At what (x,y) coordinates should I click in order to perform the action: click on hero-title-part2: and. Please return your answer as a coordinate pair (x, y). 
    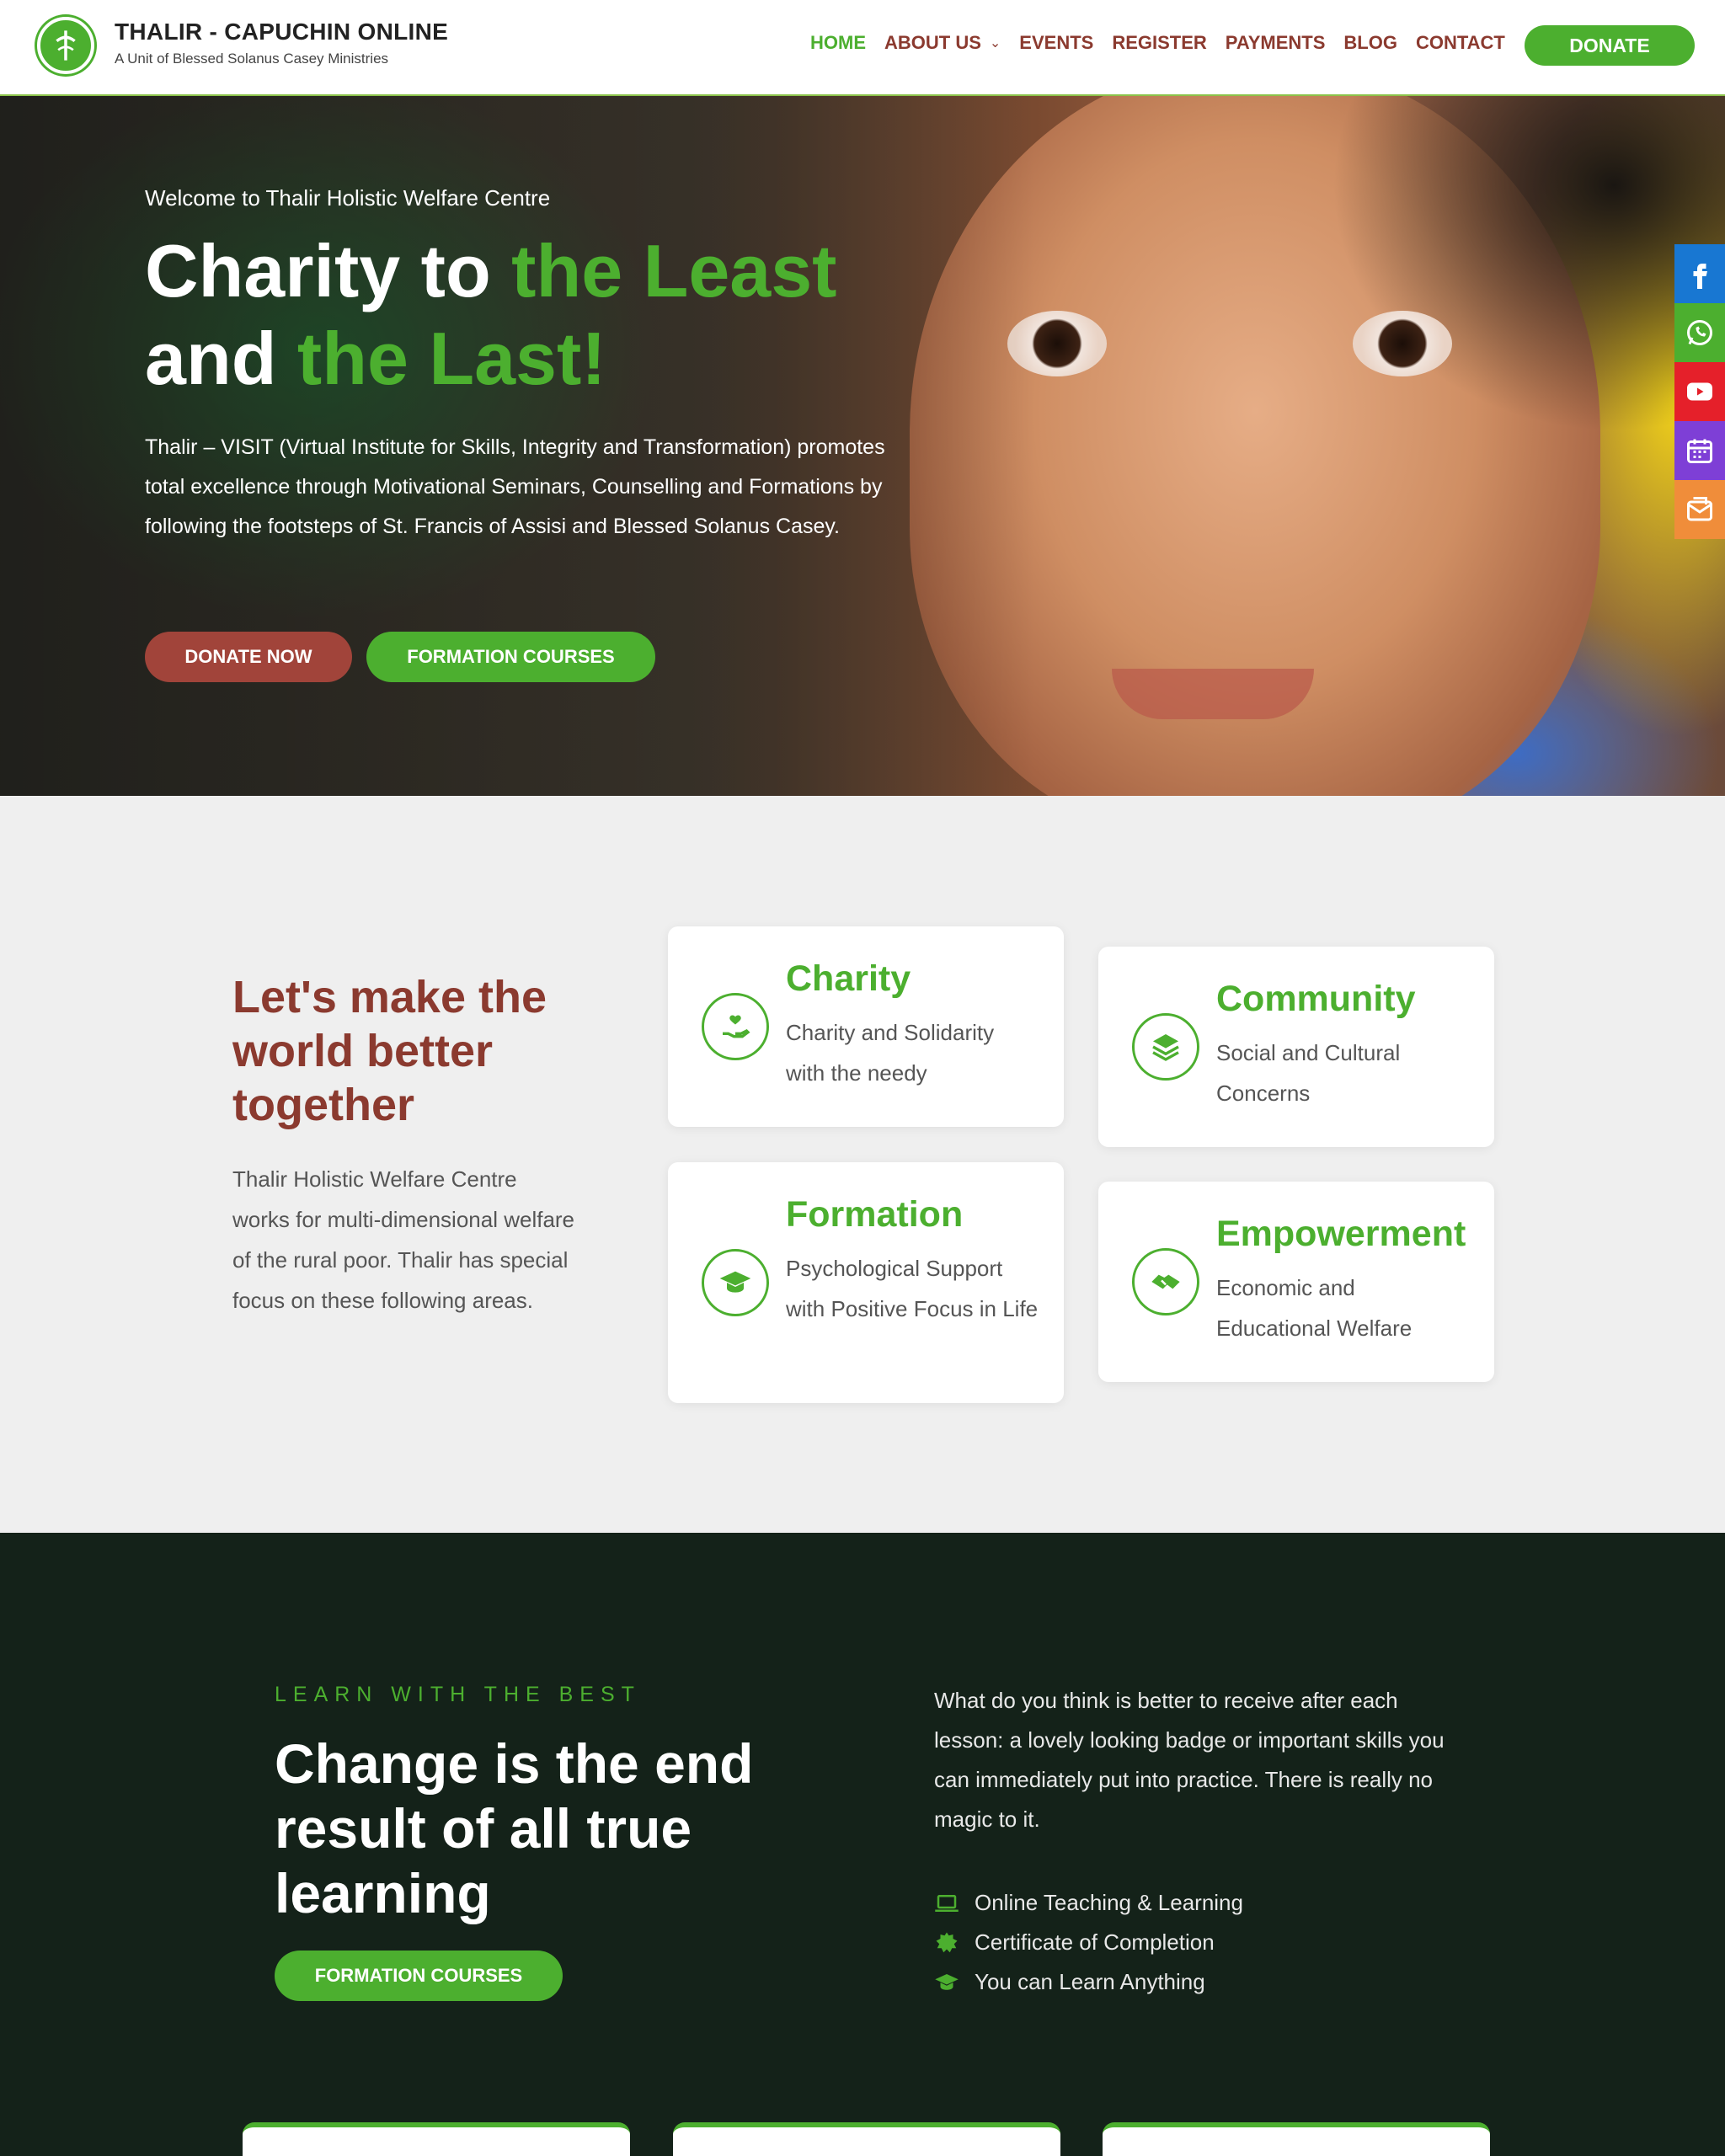
    Looking at the image, I should click on (221, 358).